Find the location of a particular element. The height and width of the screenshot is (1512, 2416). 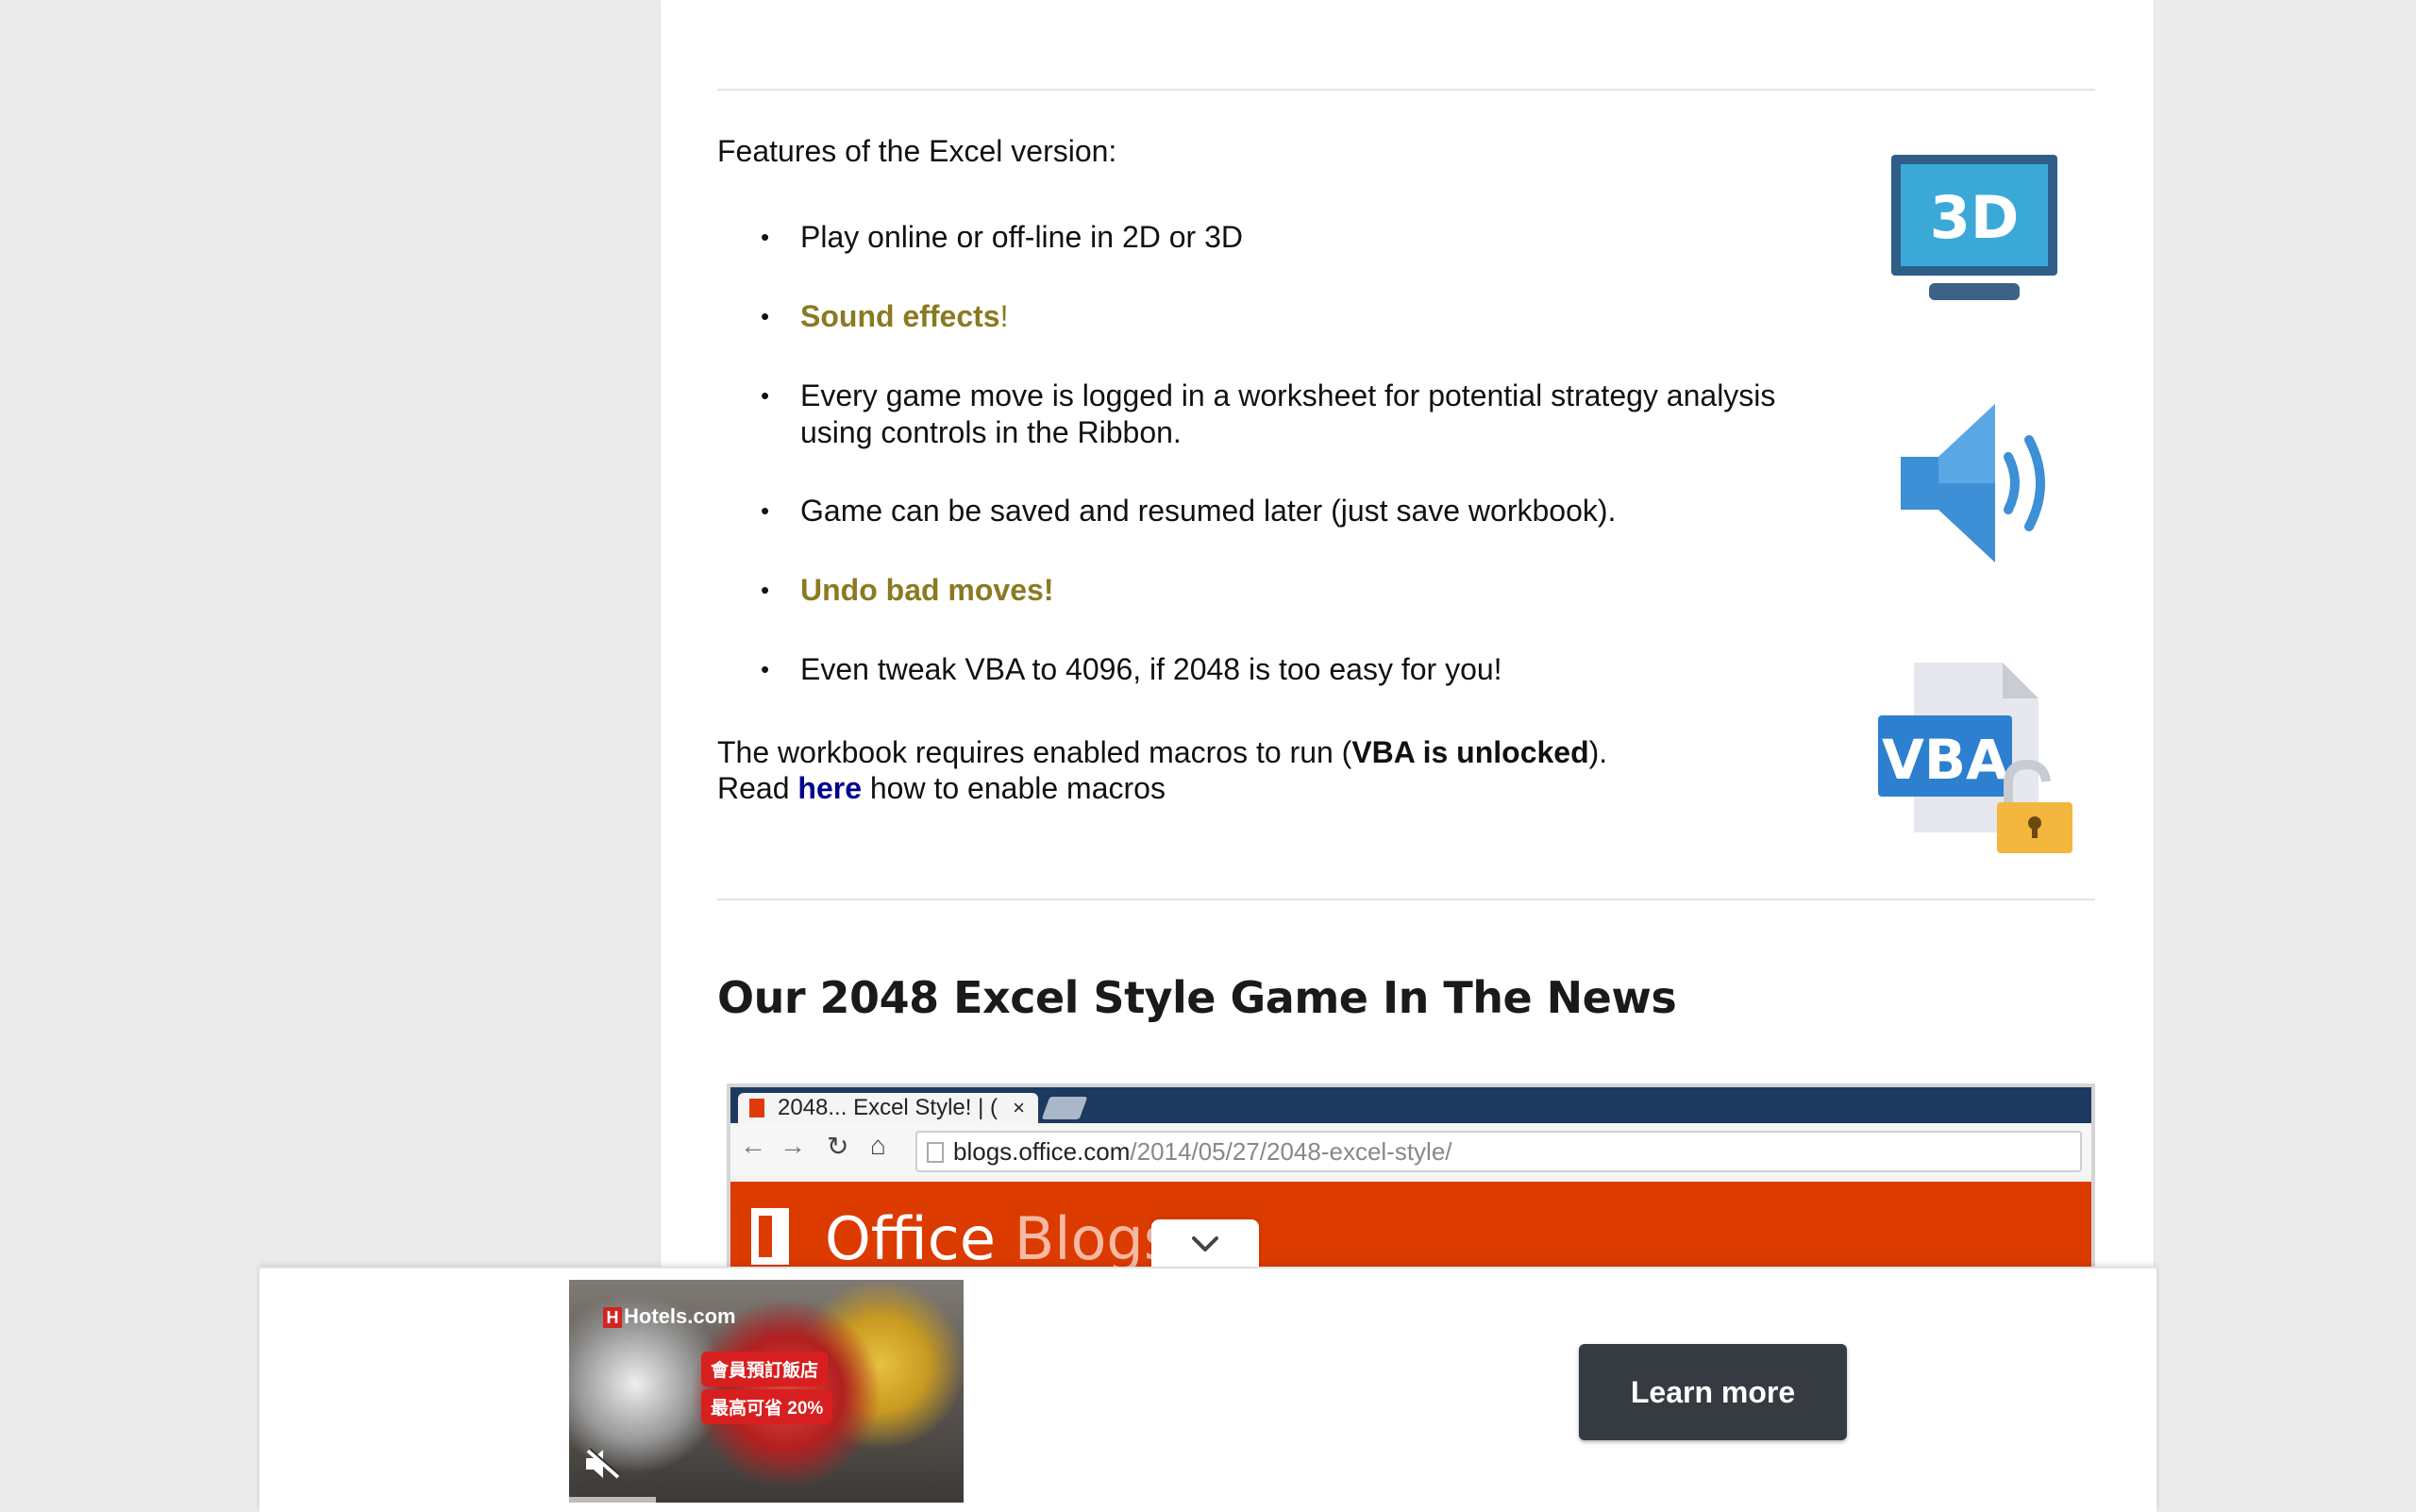

home-icon: ⌂ is located at coordinates (878, 1145).